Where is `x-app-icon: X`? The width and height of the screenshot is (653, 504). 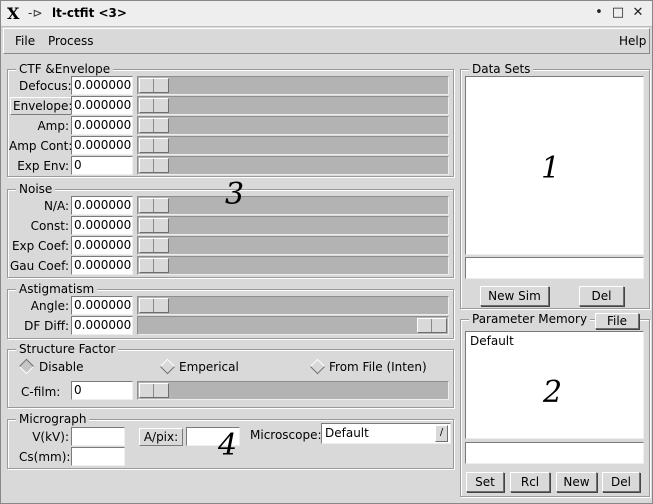 x-app-icon: X is located at coordinates (13, 13).